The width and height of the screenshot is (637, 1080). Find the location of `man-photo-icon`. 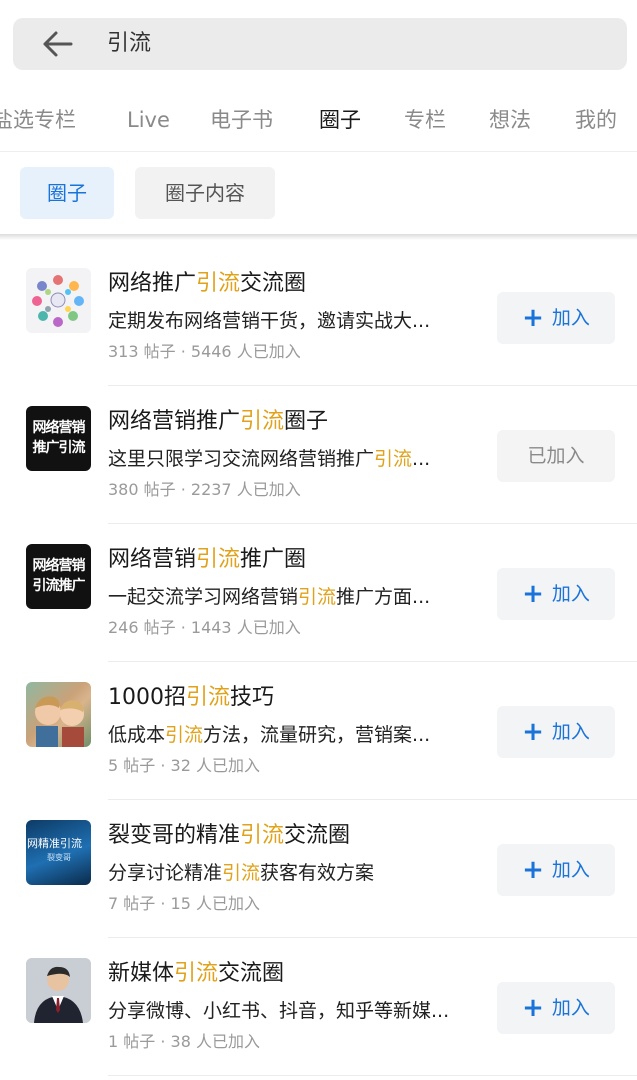

man-photo-icon is located at coordinates (58, 990).